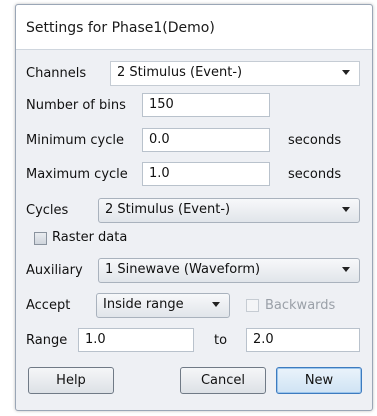 The height and width of the screenshot is (416, 377). I want to click on dialog-titlebar: Settings for Phase1(Demo), so click(194, 27).